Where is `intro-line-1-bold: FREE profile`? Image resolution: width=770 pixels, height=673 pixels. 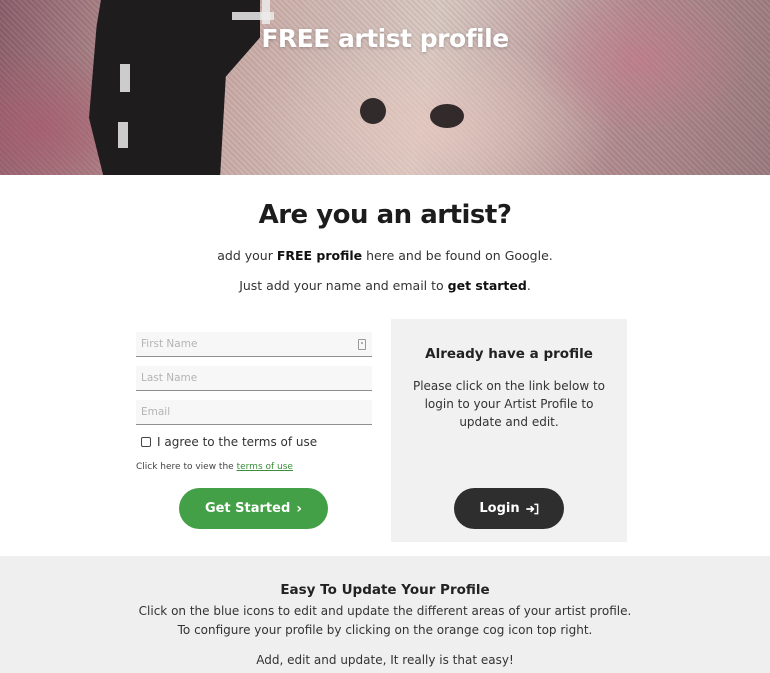
intro-line-1-bold: FREE profile is located at coordinates (319, 255).